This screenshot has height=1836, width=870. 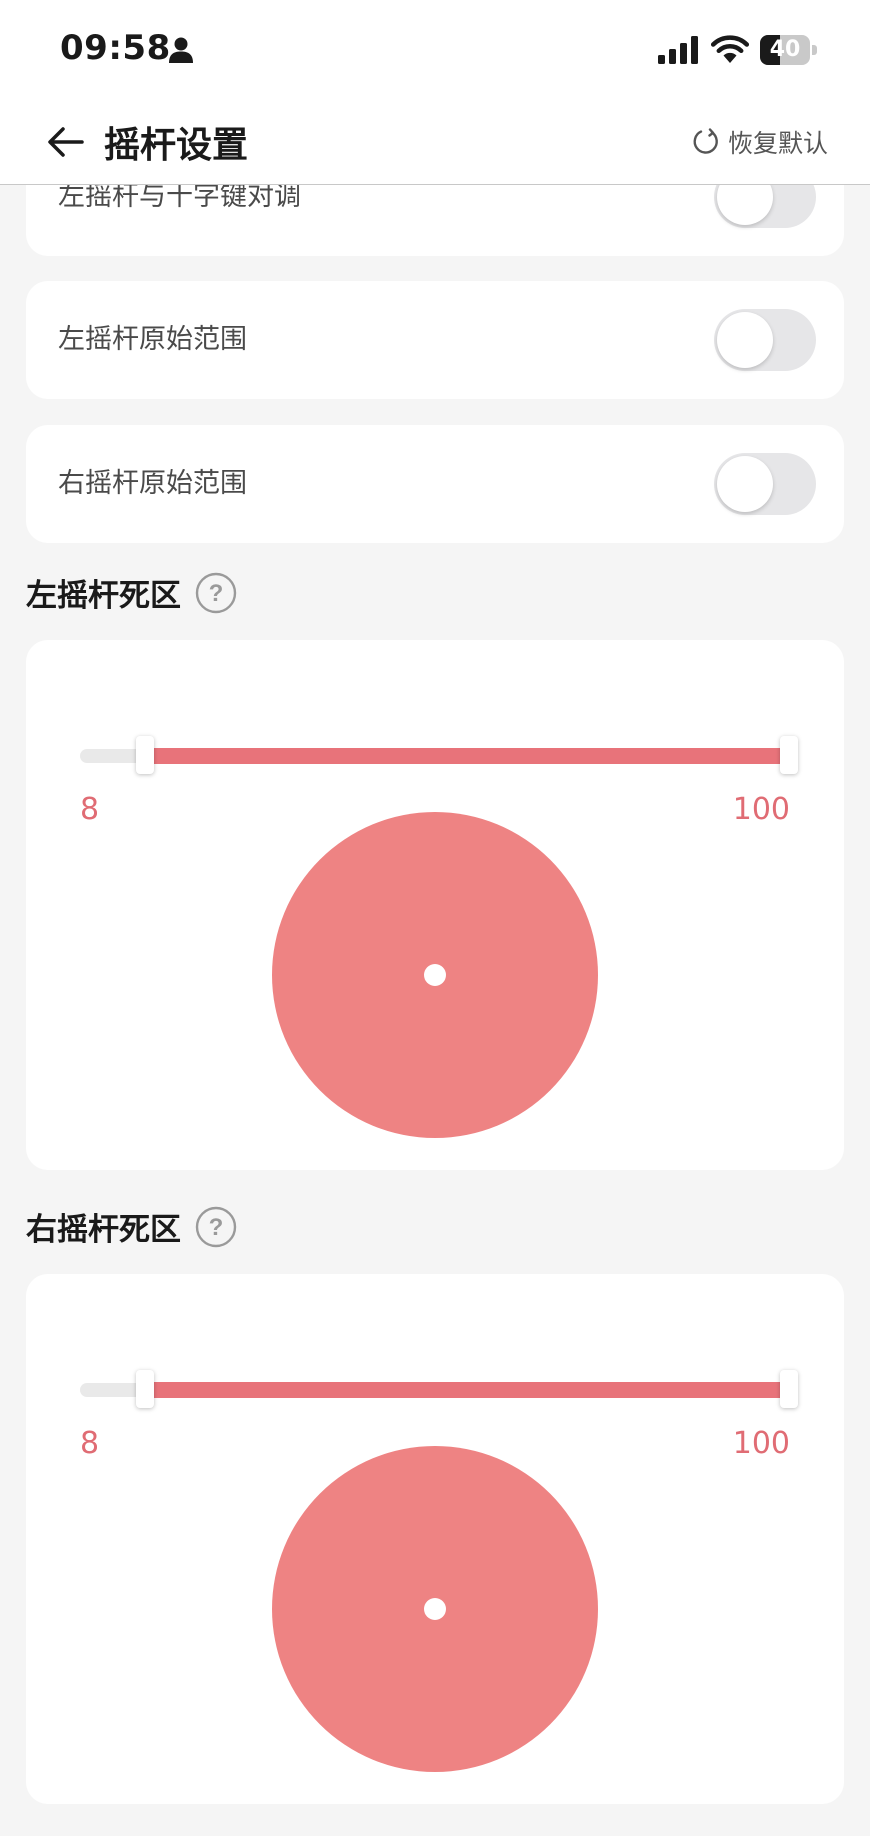 I want to click on toggle-card-left-raw-range: 左摇杆原始范围, so click(x=435, y=340).